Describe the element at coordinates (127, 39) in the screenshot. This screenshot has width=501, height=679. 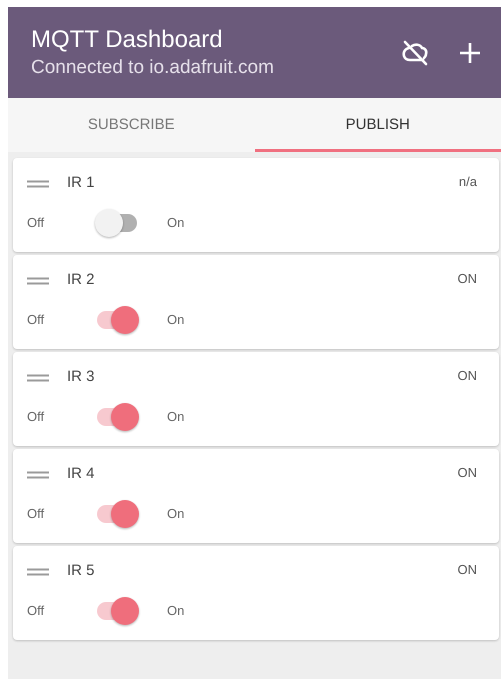
I see `app-title: MQTT Dashboard` at that location.